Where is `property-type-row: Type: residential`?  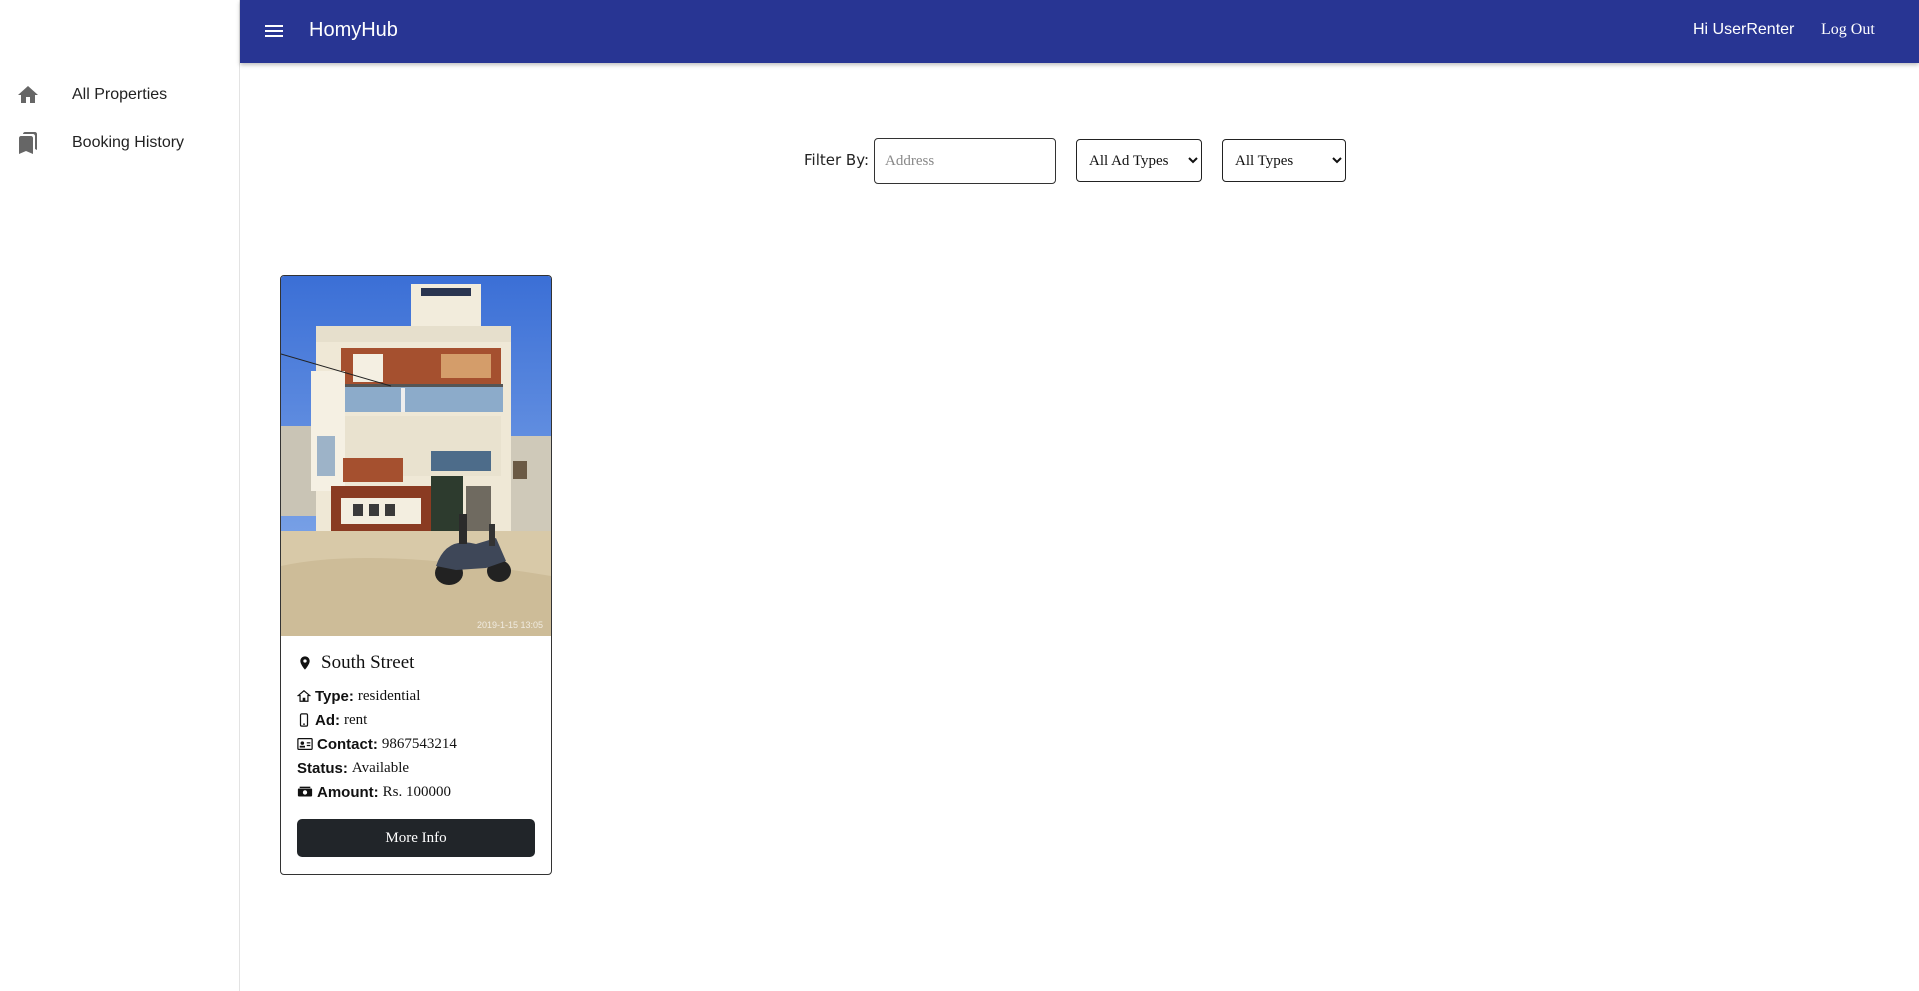
property-type-row: Type: residential is located at coordinates (417, 696).